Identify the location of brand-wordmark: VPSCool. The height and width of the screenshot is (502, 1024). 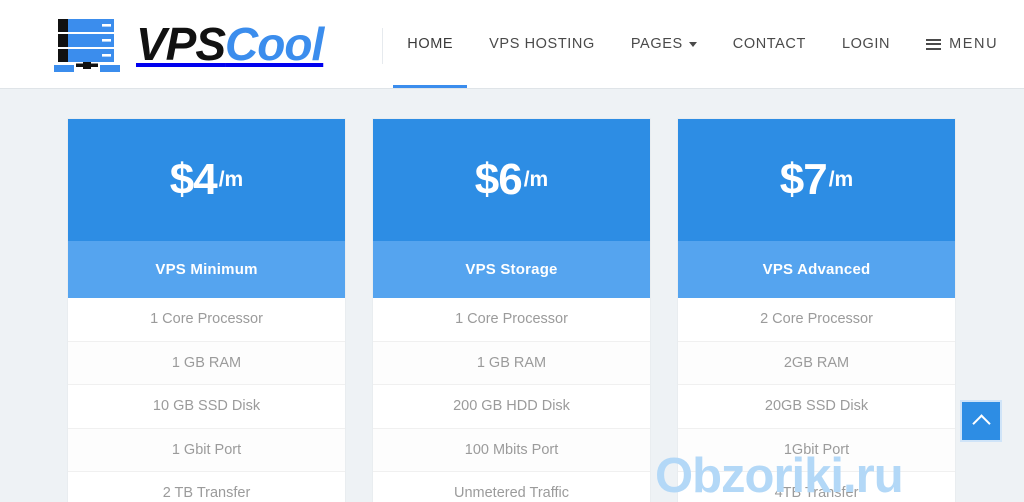
(230, 44).